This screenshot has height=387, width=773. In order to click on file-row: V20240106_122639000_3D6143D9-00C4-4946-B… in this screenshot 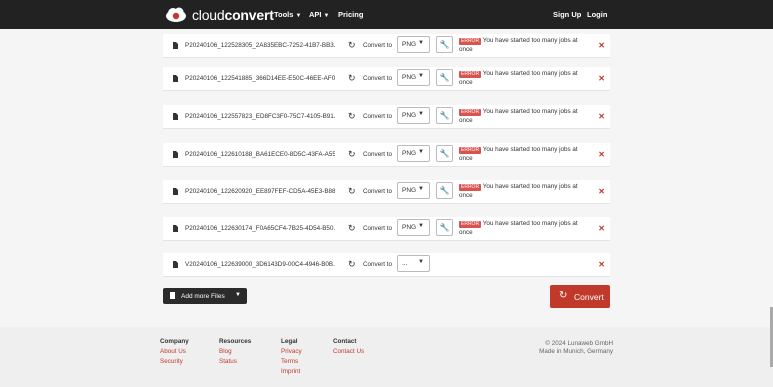, I will do `click(386, 265)`.